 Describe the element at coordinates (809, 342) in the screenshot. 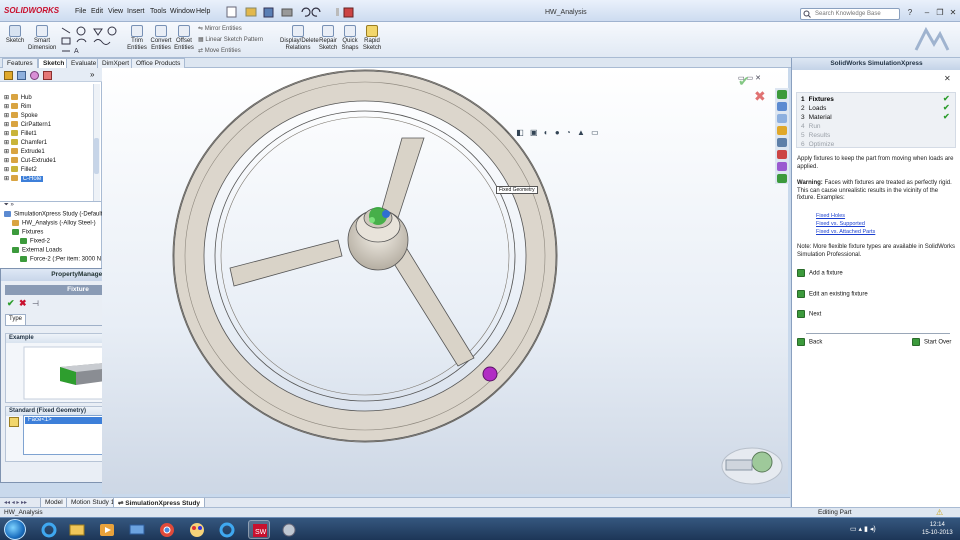

I see `back-button: Back` at that location.